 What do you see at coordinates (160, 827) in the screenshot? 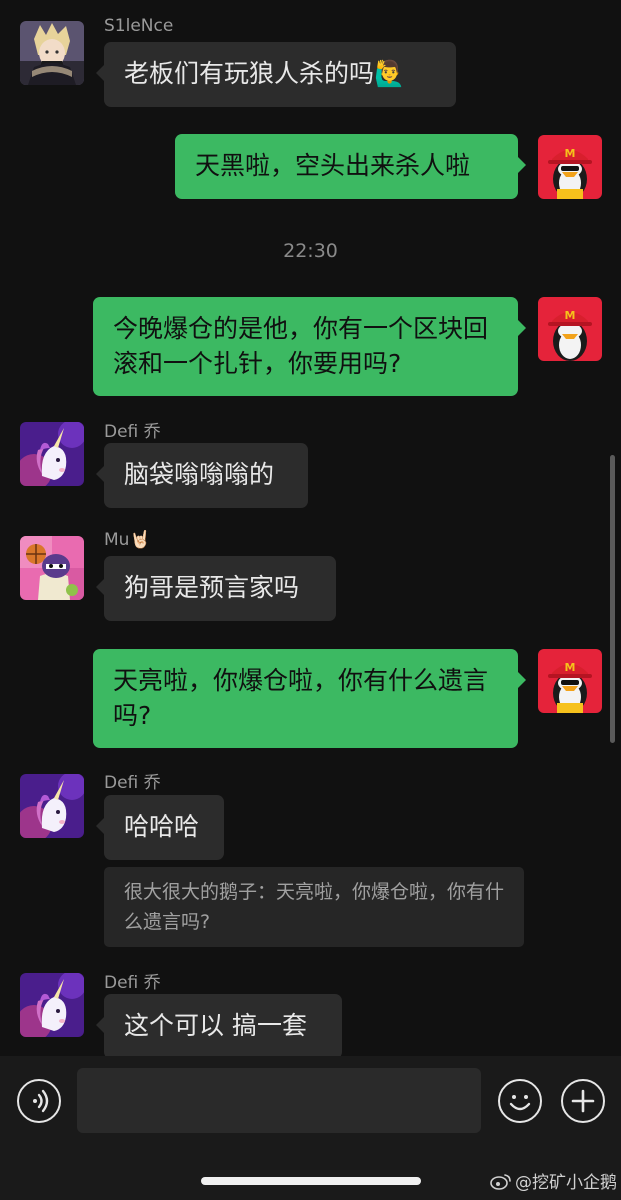
I see `message-bubble-incoming: 哈哈哈` at bounding box center [160, 827].